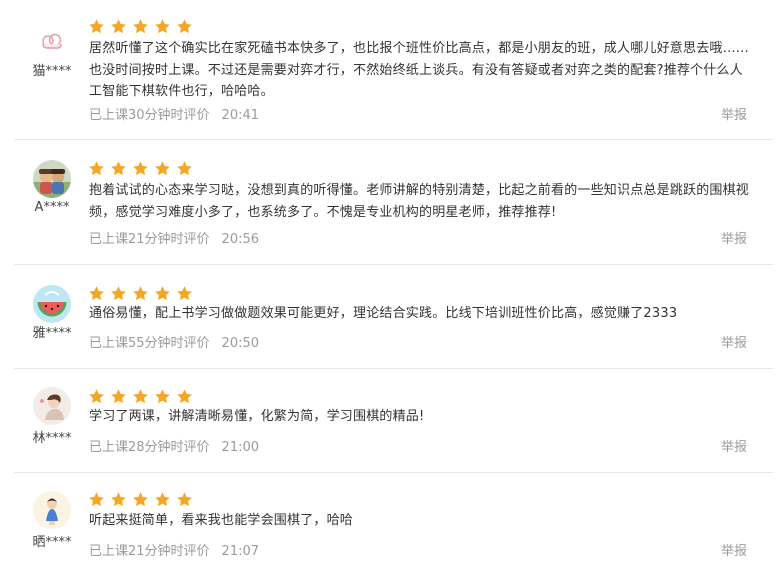 The height and width of the screenshot is (581, 777). I want to click on watermelon-icon, so click(52, 304).